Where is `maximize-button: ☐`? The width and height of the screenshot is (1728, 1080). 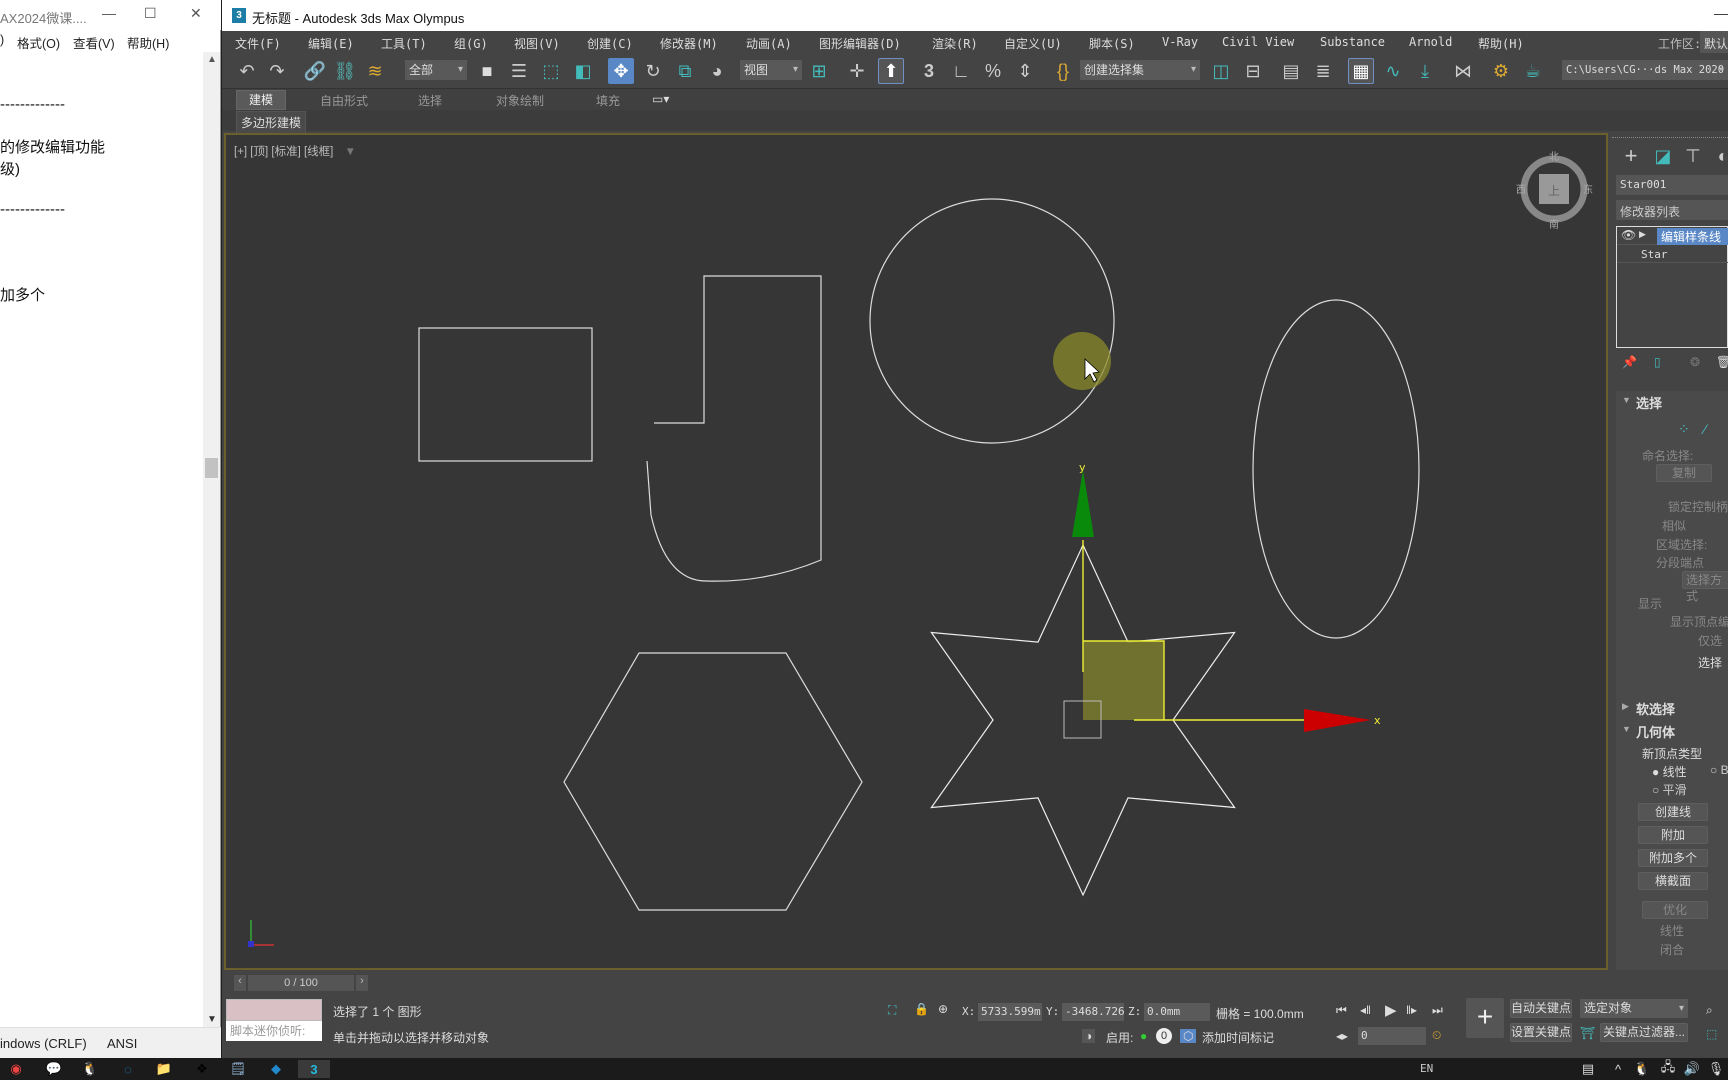 maximize-button: ☐ is located at coordinates (150, 13).